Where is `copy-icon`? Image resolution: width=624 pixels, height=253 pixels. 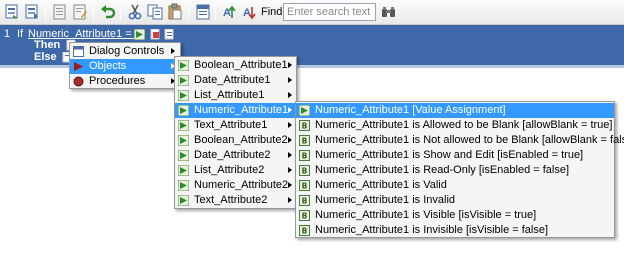
copy-icon is located at coordinates (155, 12).